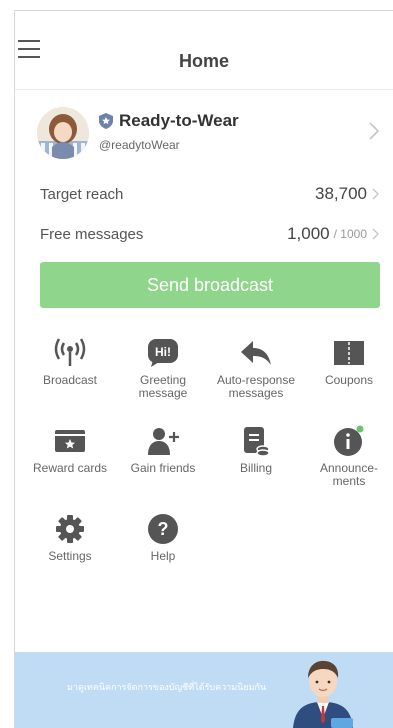  What do you see at coordinates (163, 468) in the screenshot?
I see `menu-item-label: Gain friends` at bounding box center [163, 468].